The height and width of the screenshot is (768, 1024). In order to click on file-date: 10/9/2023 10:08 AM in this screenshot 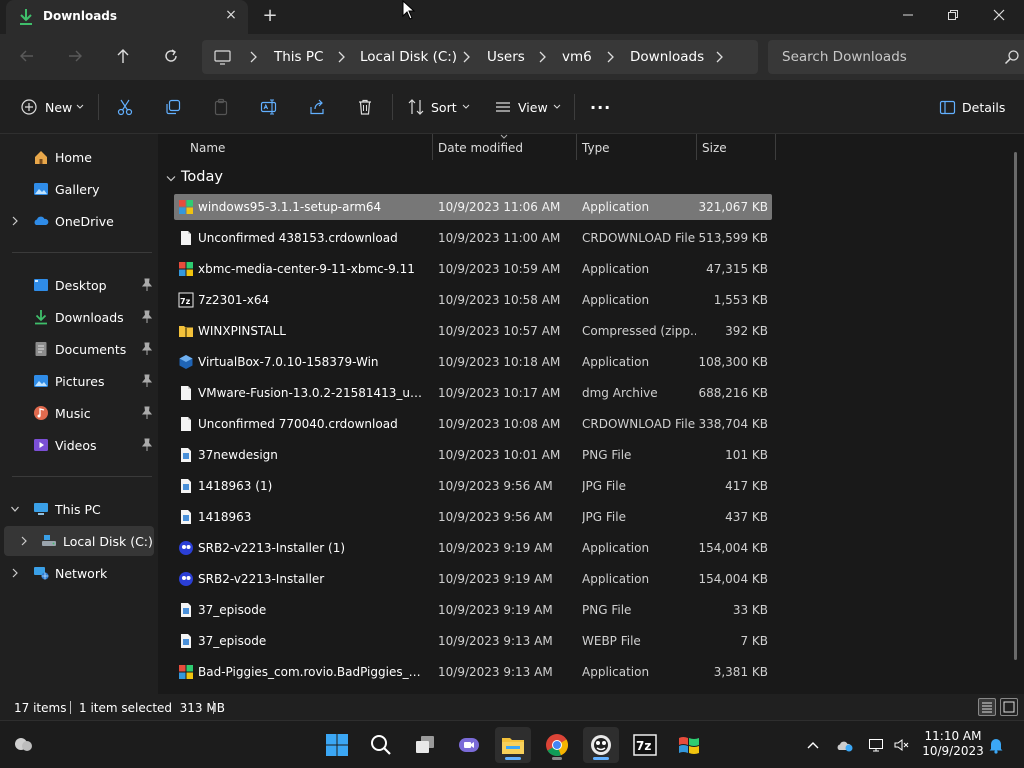, I will do `click(499, 424)`.